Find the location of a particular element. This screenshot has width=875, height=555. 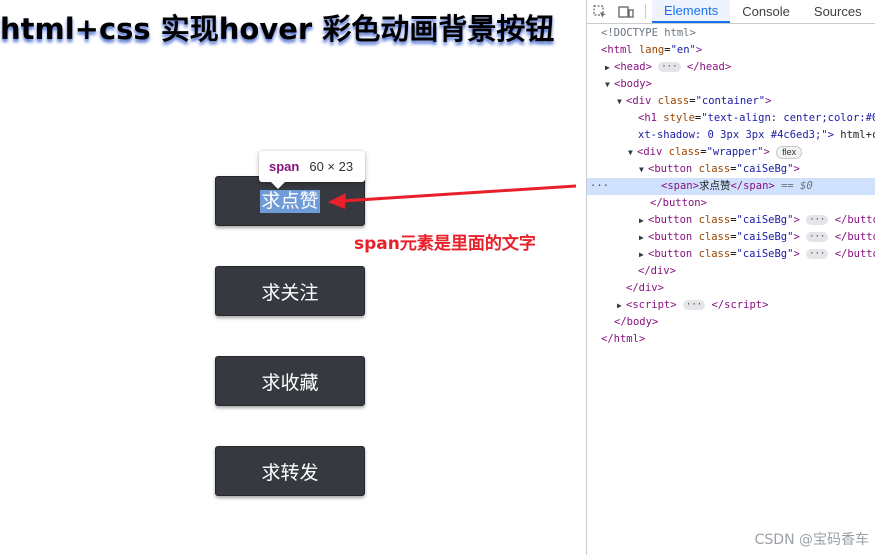

dom-node-html: <html lang="en"> is located at coordinates (731, 50).